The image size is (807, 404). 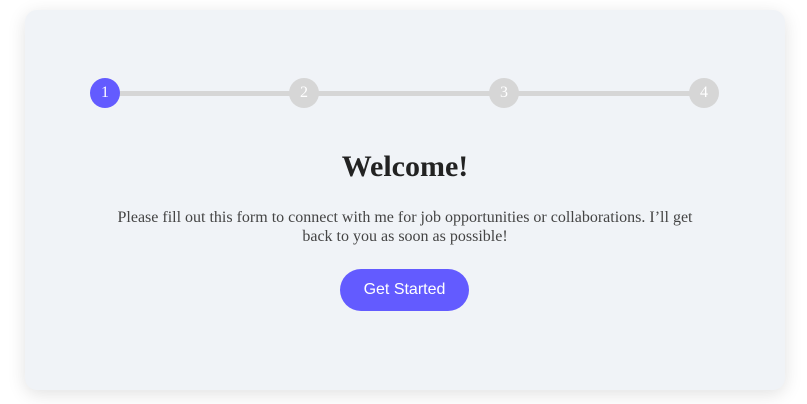 What do you see at coordinates (105, 93) in the screenshot?
I see `step-1: 1` at bounding box center [105, 93].